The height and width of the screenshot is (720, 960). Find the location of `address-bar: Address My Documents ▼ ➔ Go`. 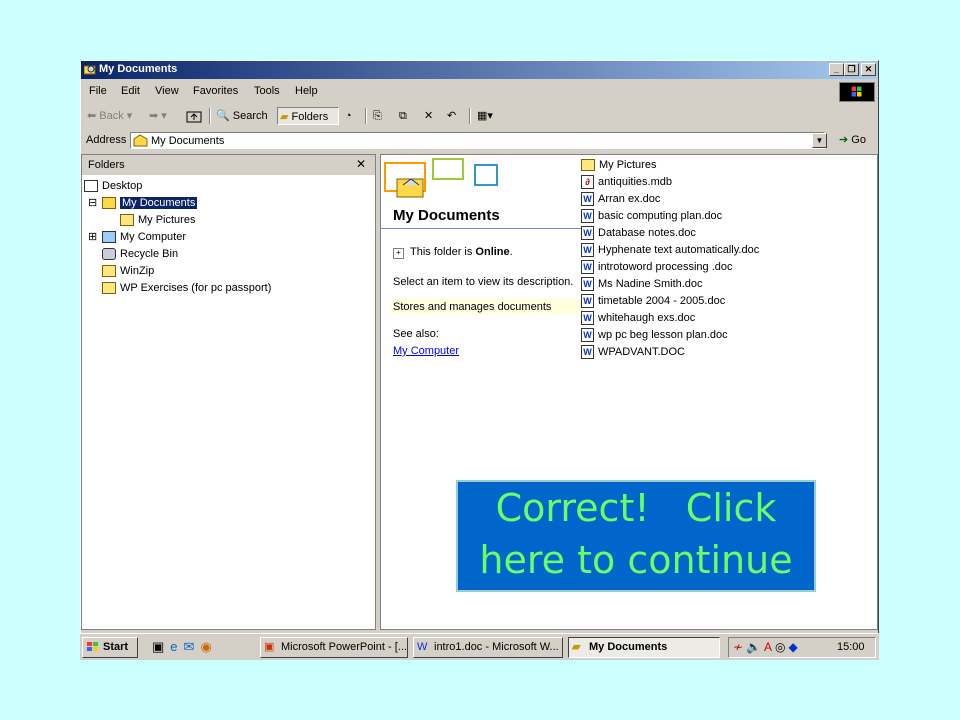

address-bar: Address My Documents ▼ ➔ Go is located at coordinates (479, 141).